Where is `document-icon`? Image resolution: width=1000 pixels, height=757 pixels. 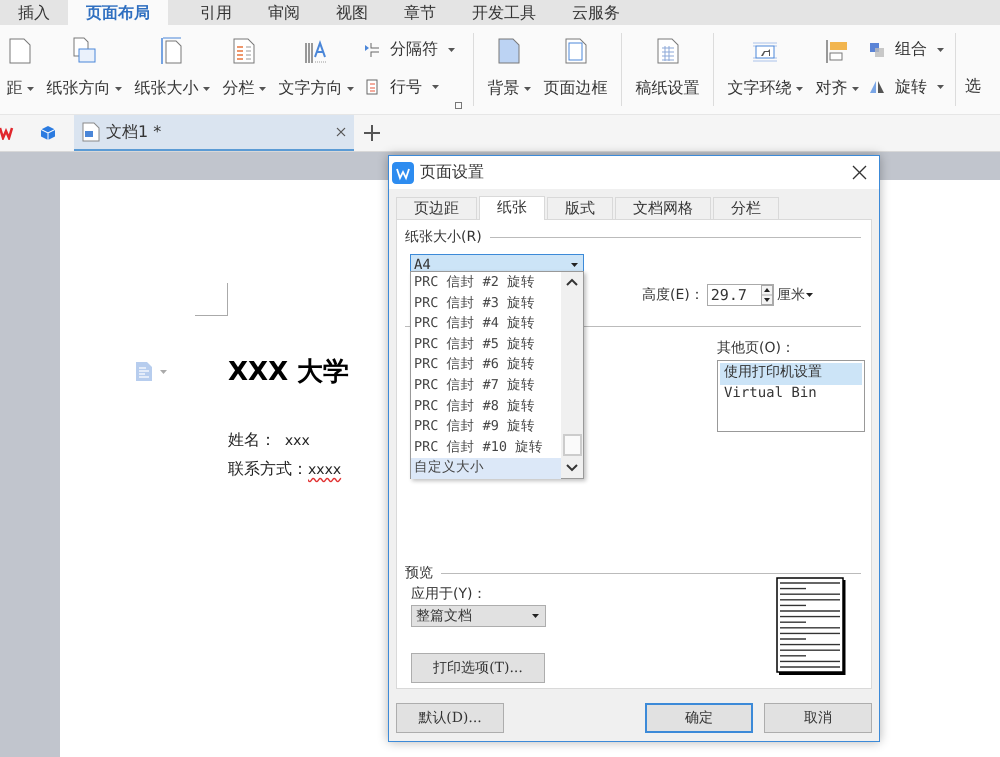 document-icon is located at coordinates (91, 132).